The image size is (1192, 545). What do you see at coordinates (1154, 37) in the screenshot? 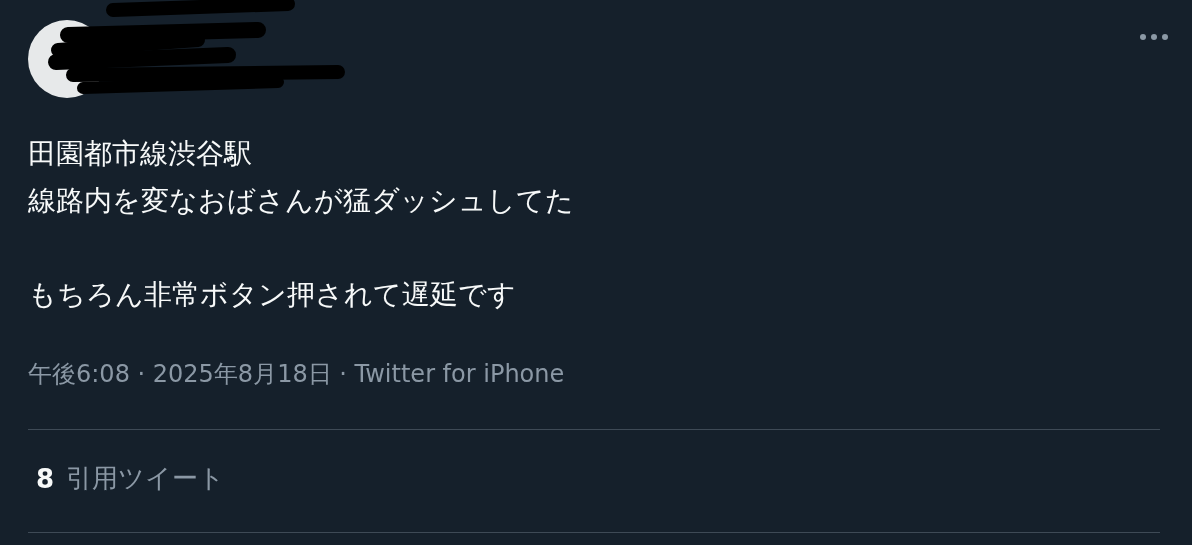
I see `more-options-icon` at bounding box center [1154, 37].